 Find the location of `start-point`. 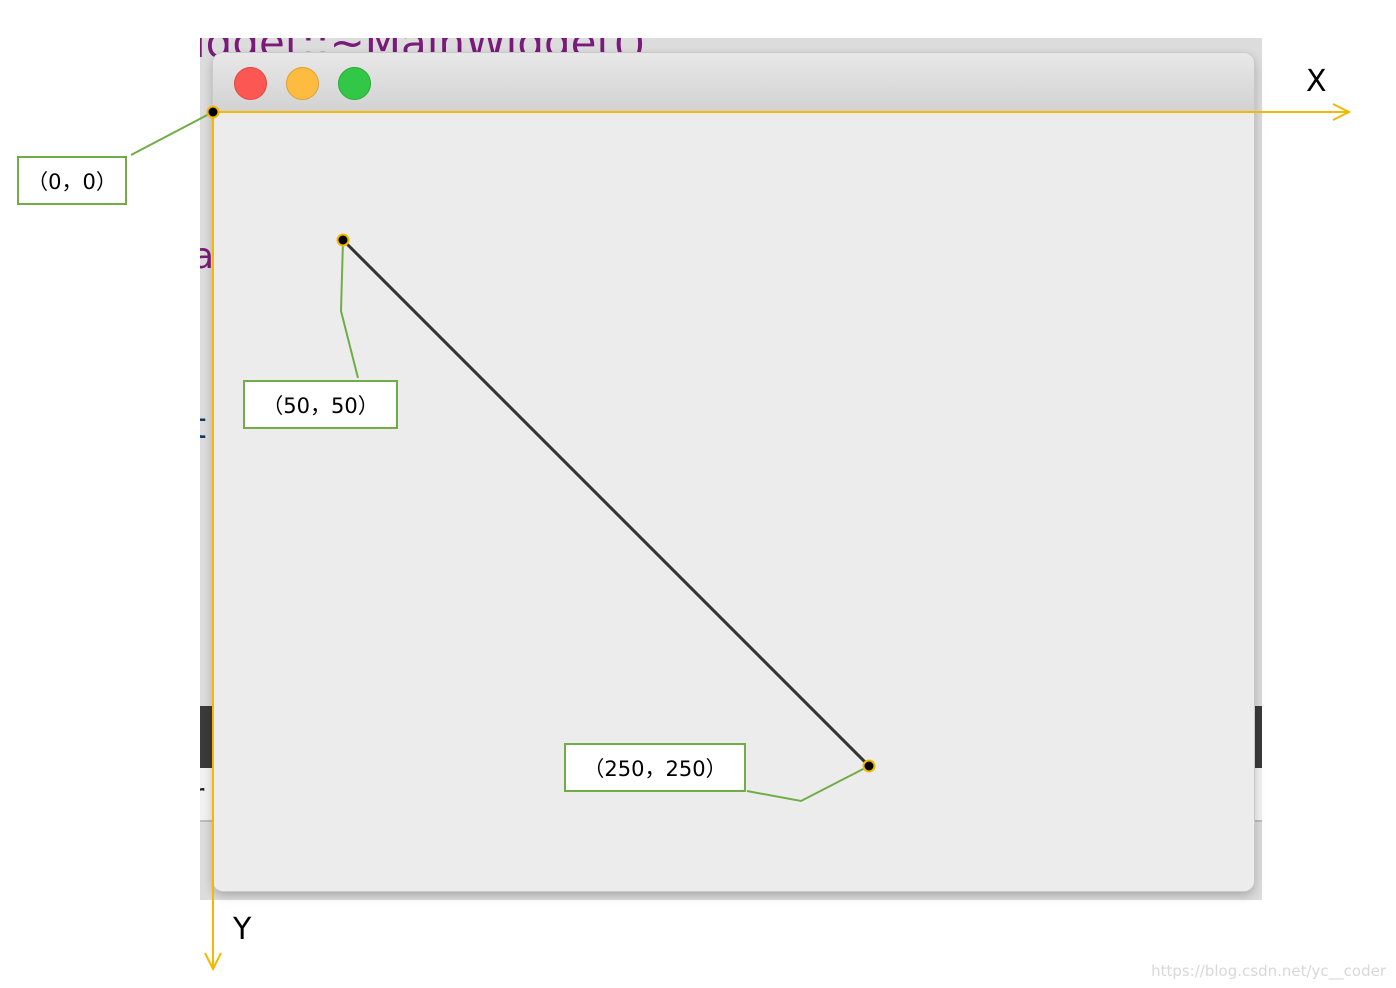

start-point is located at coordinates (343, 240).